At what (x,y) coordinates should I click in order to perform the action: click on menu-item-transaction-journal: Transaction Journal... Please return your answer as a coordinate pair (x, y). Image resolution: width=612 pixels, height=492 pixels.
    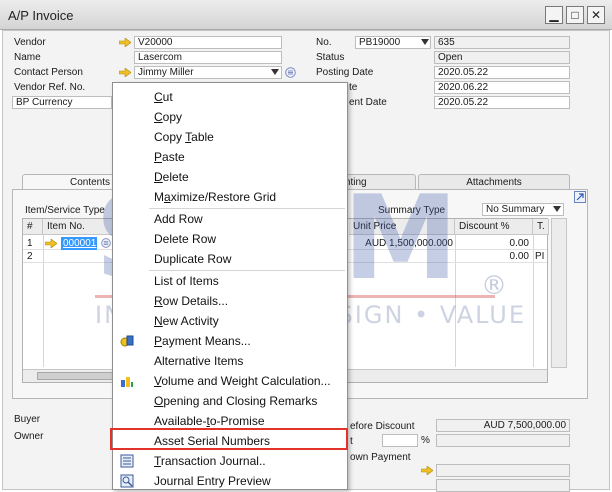
    Looking at the image, I should click on (230, 461).